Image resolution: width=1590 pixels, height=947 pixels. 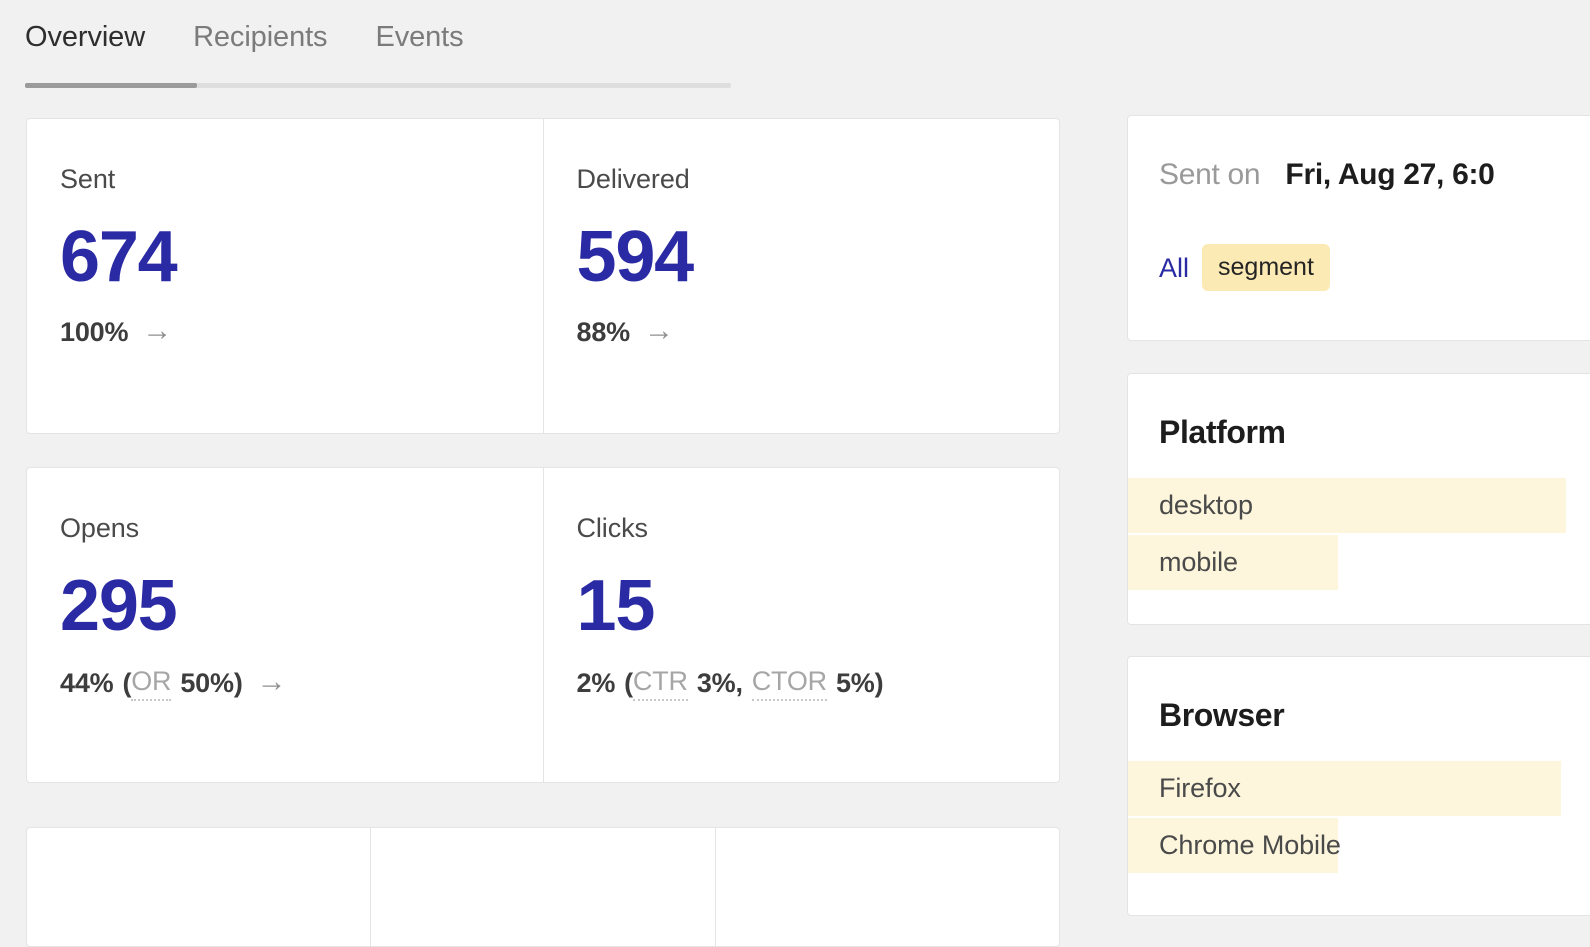 What do you see at coordinates (633, 179) in the screenshot?
I see `metric-label: Delivered` at bounding box center [633, 179].